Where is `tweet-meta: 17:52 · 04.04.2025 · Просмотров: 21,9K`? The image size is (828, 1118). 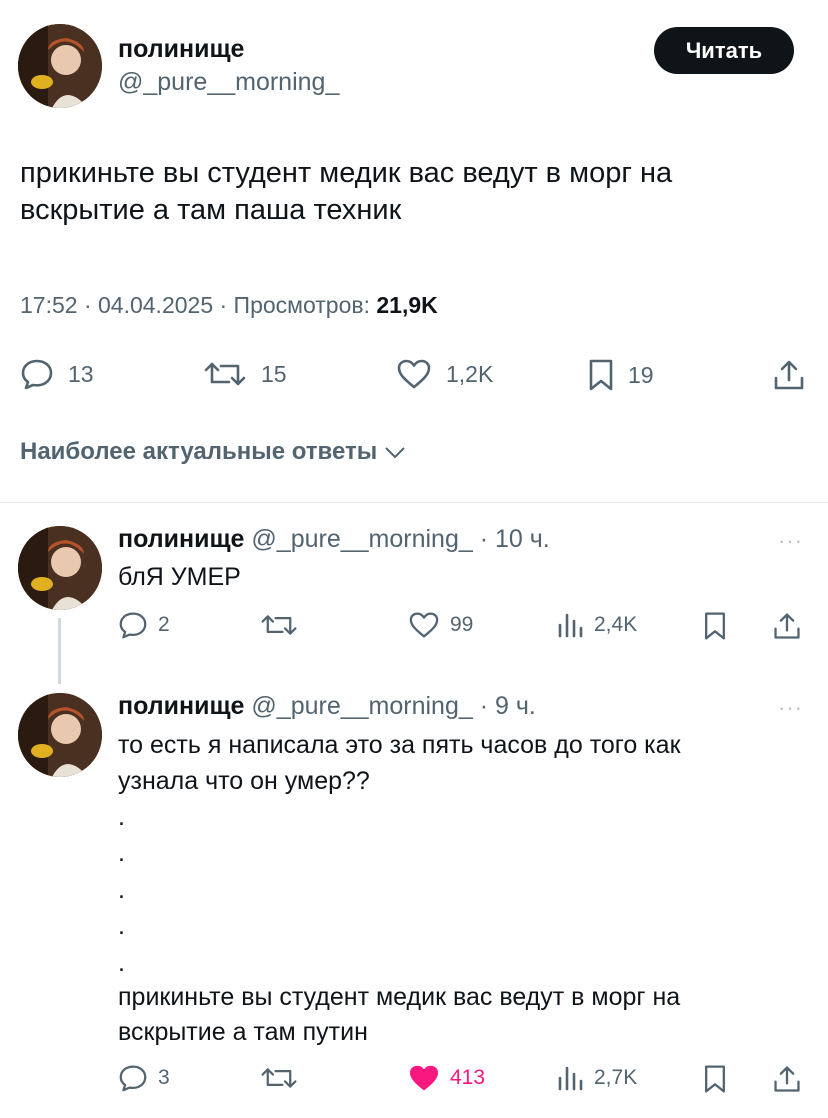
tweet-meta: 17:52 · 04.04.2025 · Просмотров: 21,9K is located at coordinates (229, 305).